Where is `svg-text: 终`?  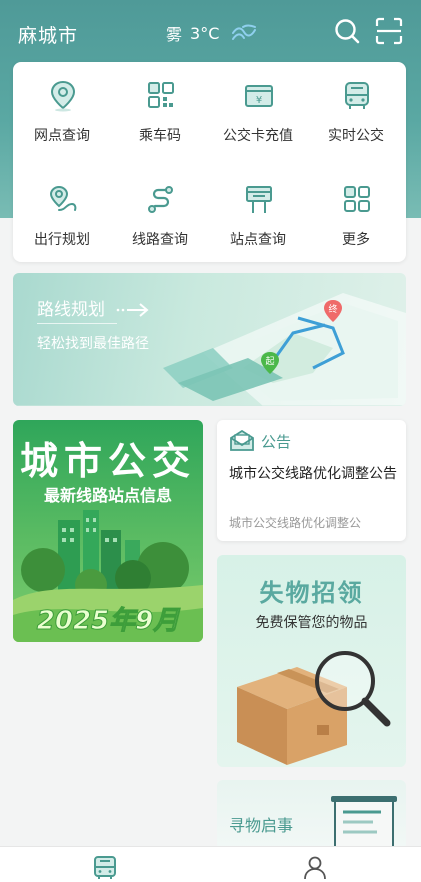
svg-text: 终 is located at coordinates (332, 309).